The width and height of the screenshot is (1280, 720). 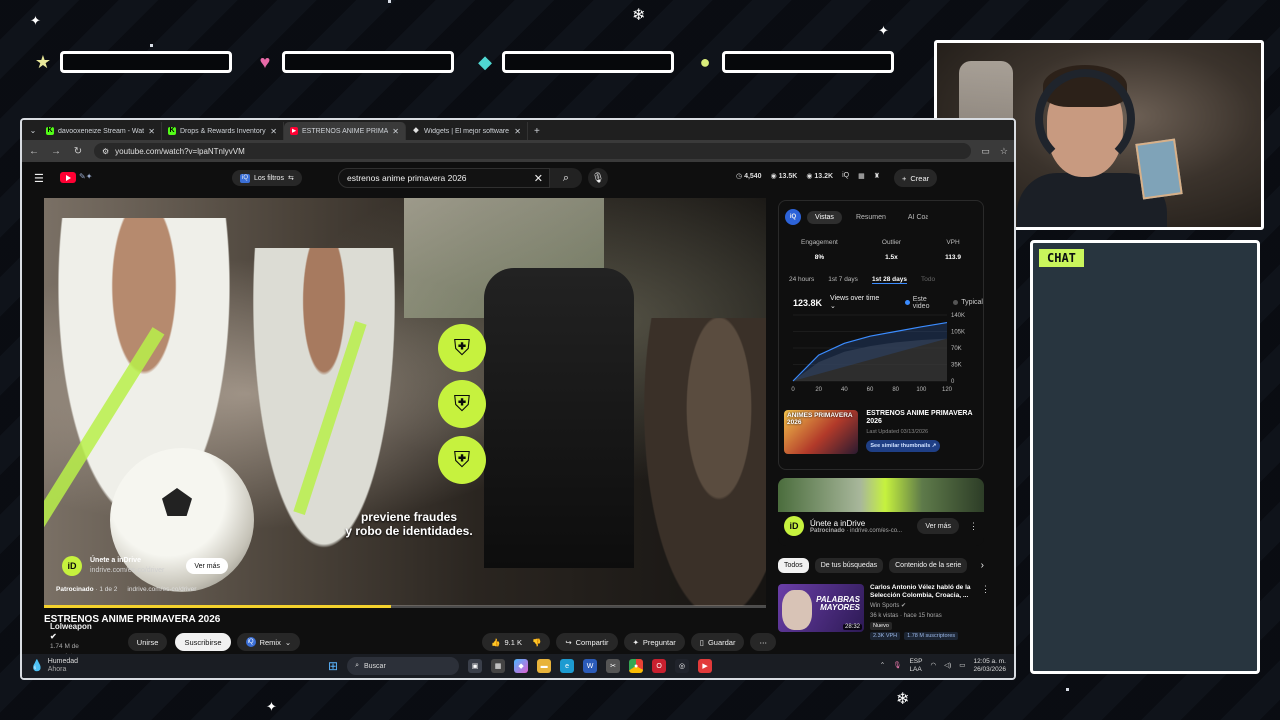 I want to click on tab-resumen: Resumen, so click(x=871, y=217).